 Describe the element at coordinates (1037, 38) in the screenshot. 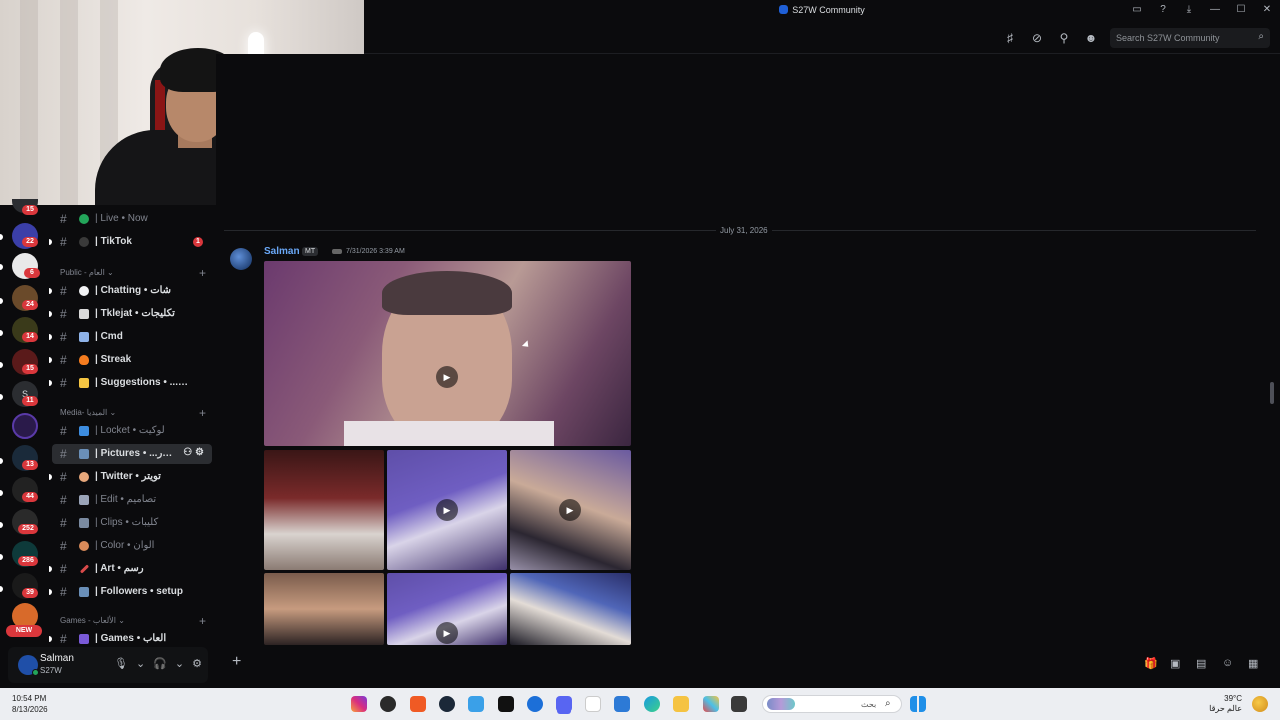

I see `mute-icon: ⊘` at that location.